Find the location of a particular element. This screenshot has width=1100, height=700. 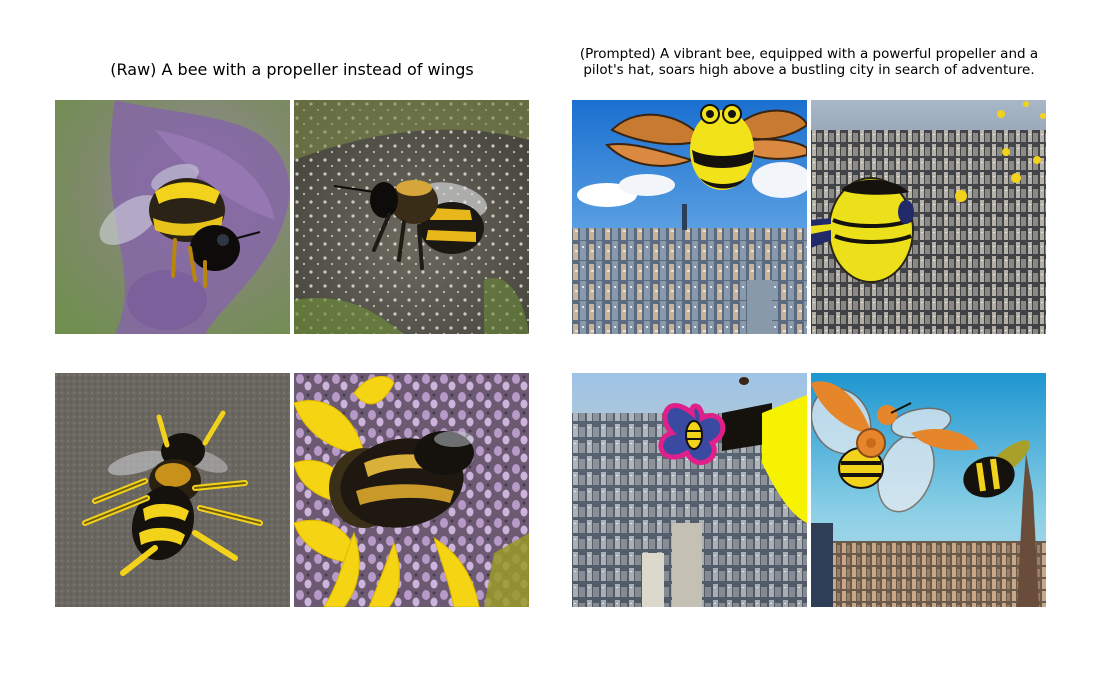

prompted-image-3-art is located at coordinates (689, 490).